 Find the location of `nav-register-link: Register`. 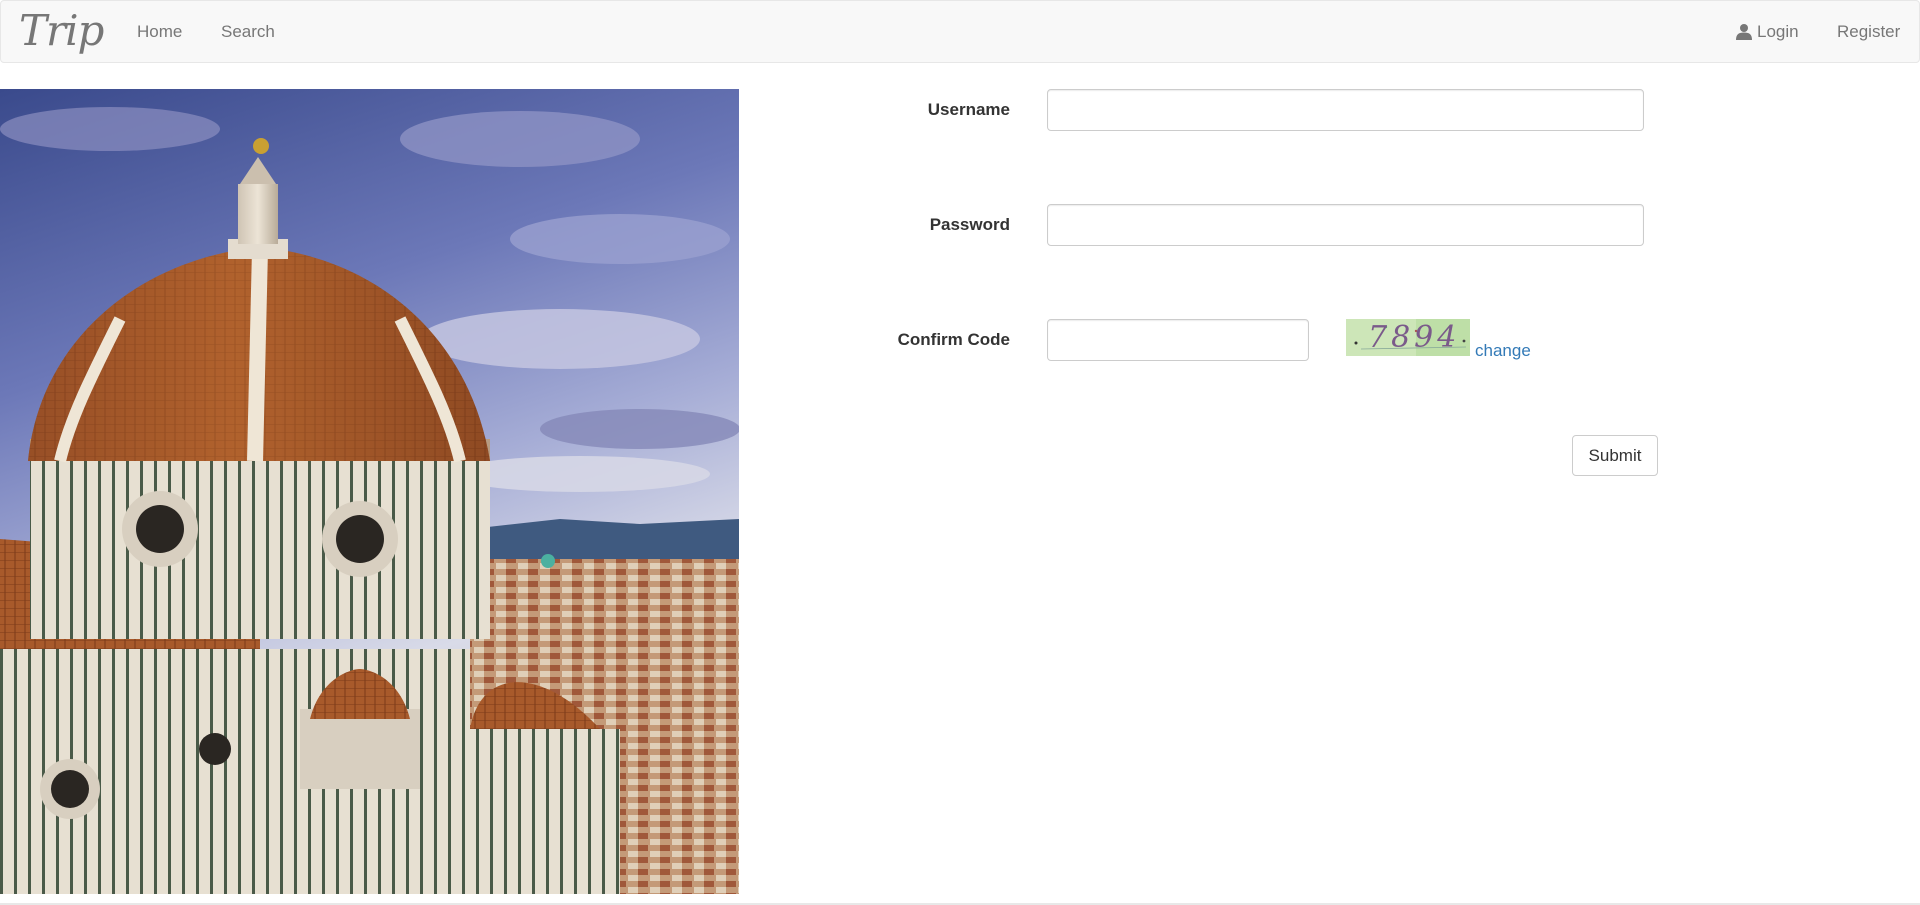

nav-register-link: Register is located at coordinates (1868, 32).